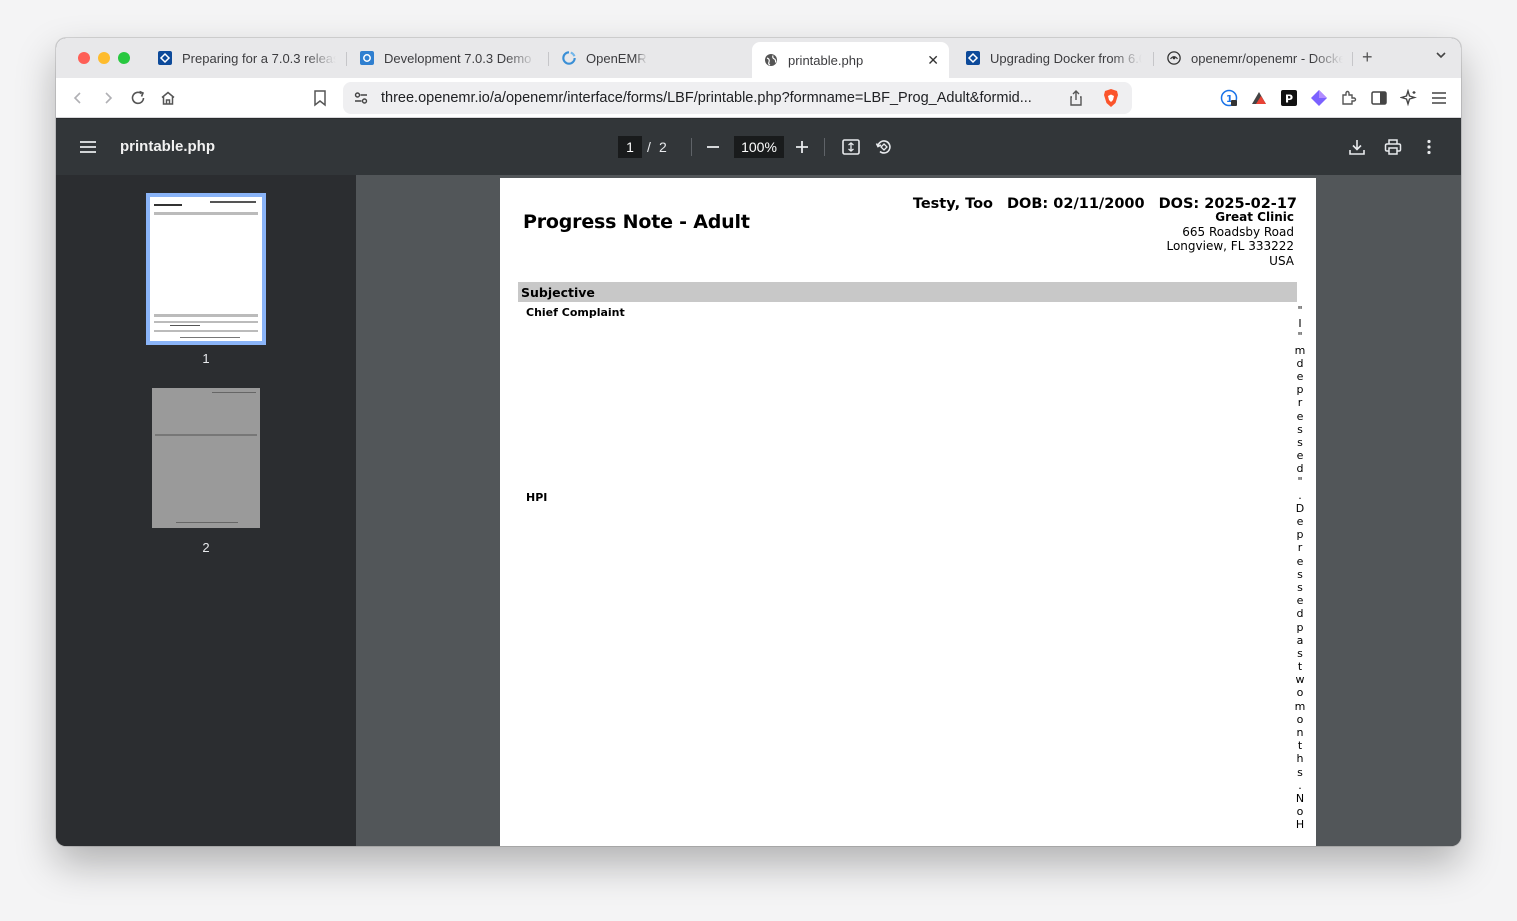 The width and height of the screenshot is (1517, 921). Describe the element at coordinates (1111, 98) in the screenshot. I see `brave-shields-icon` at that location.